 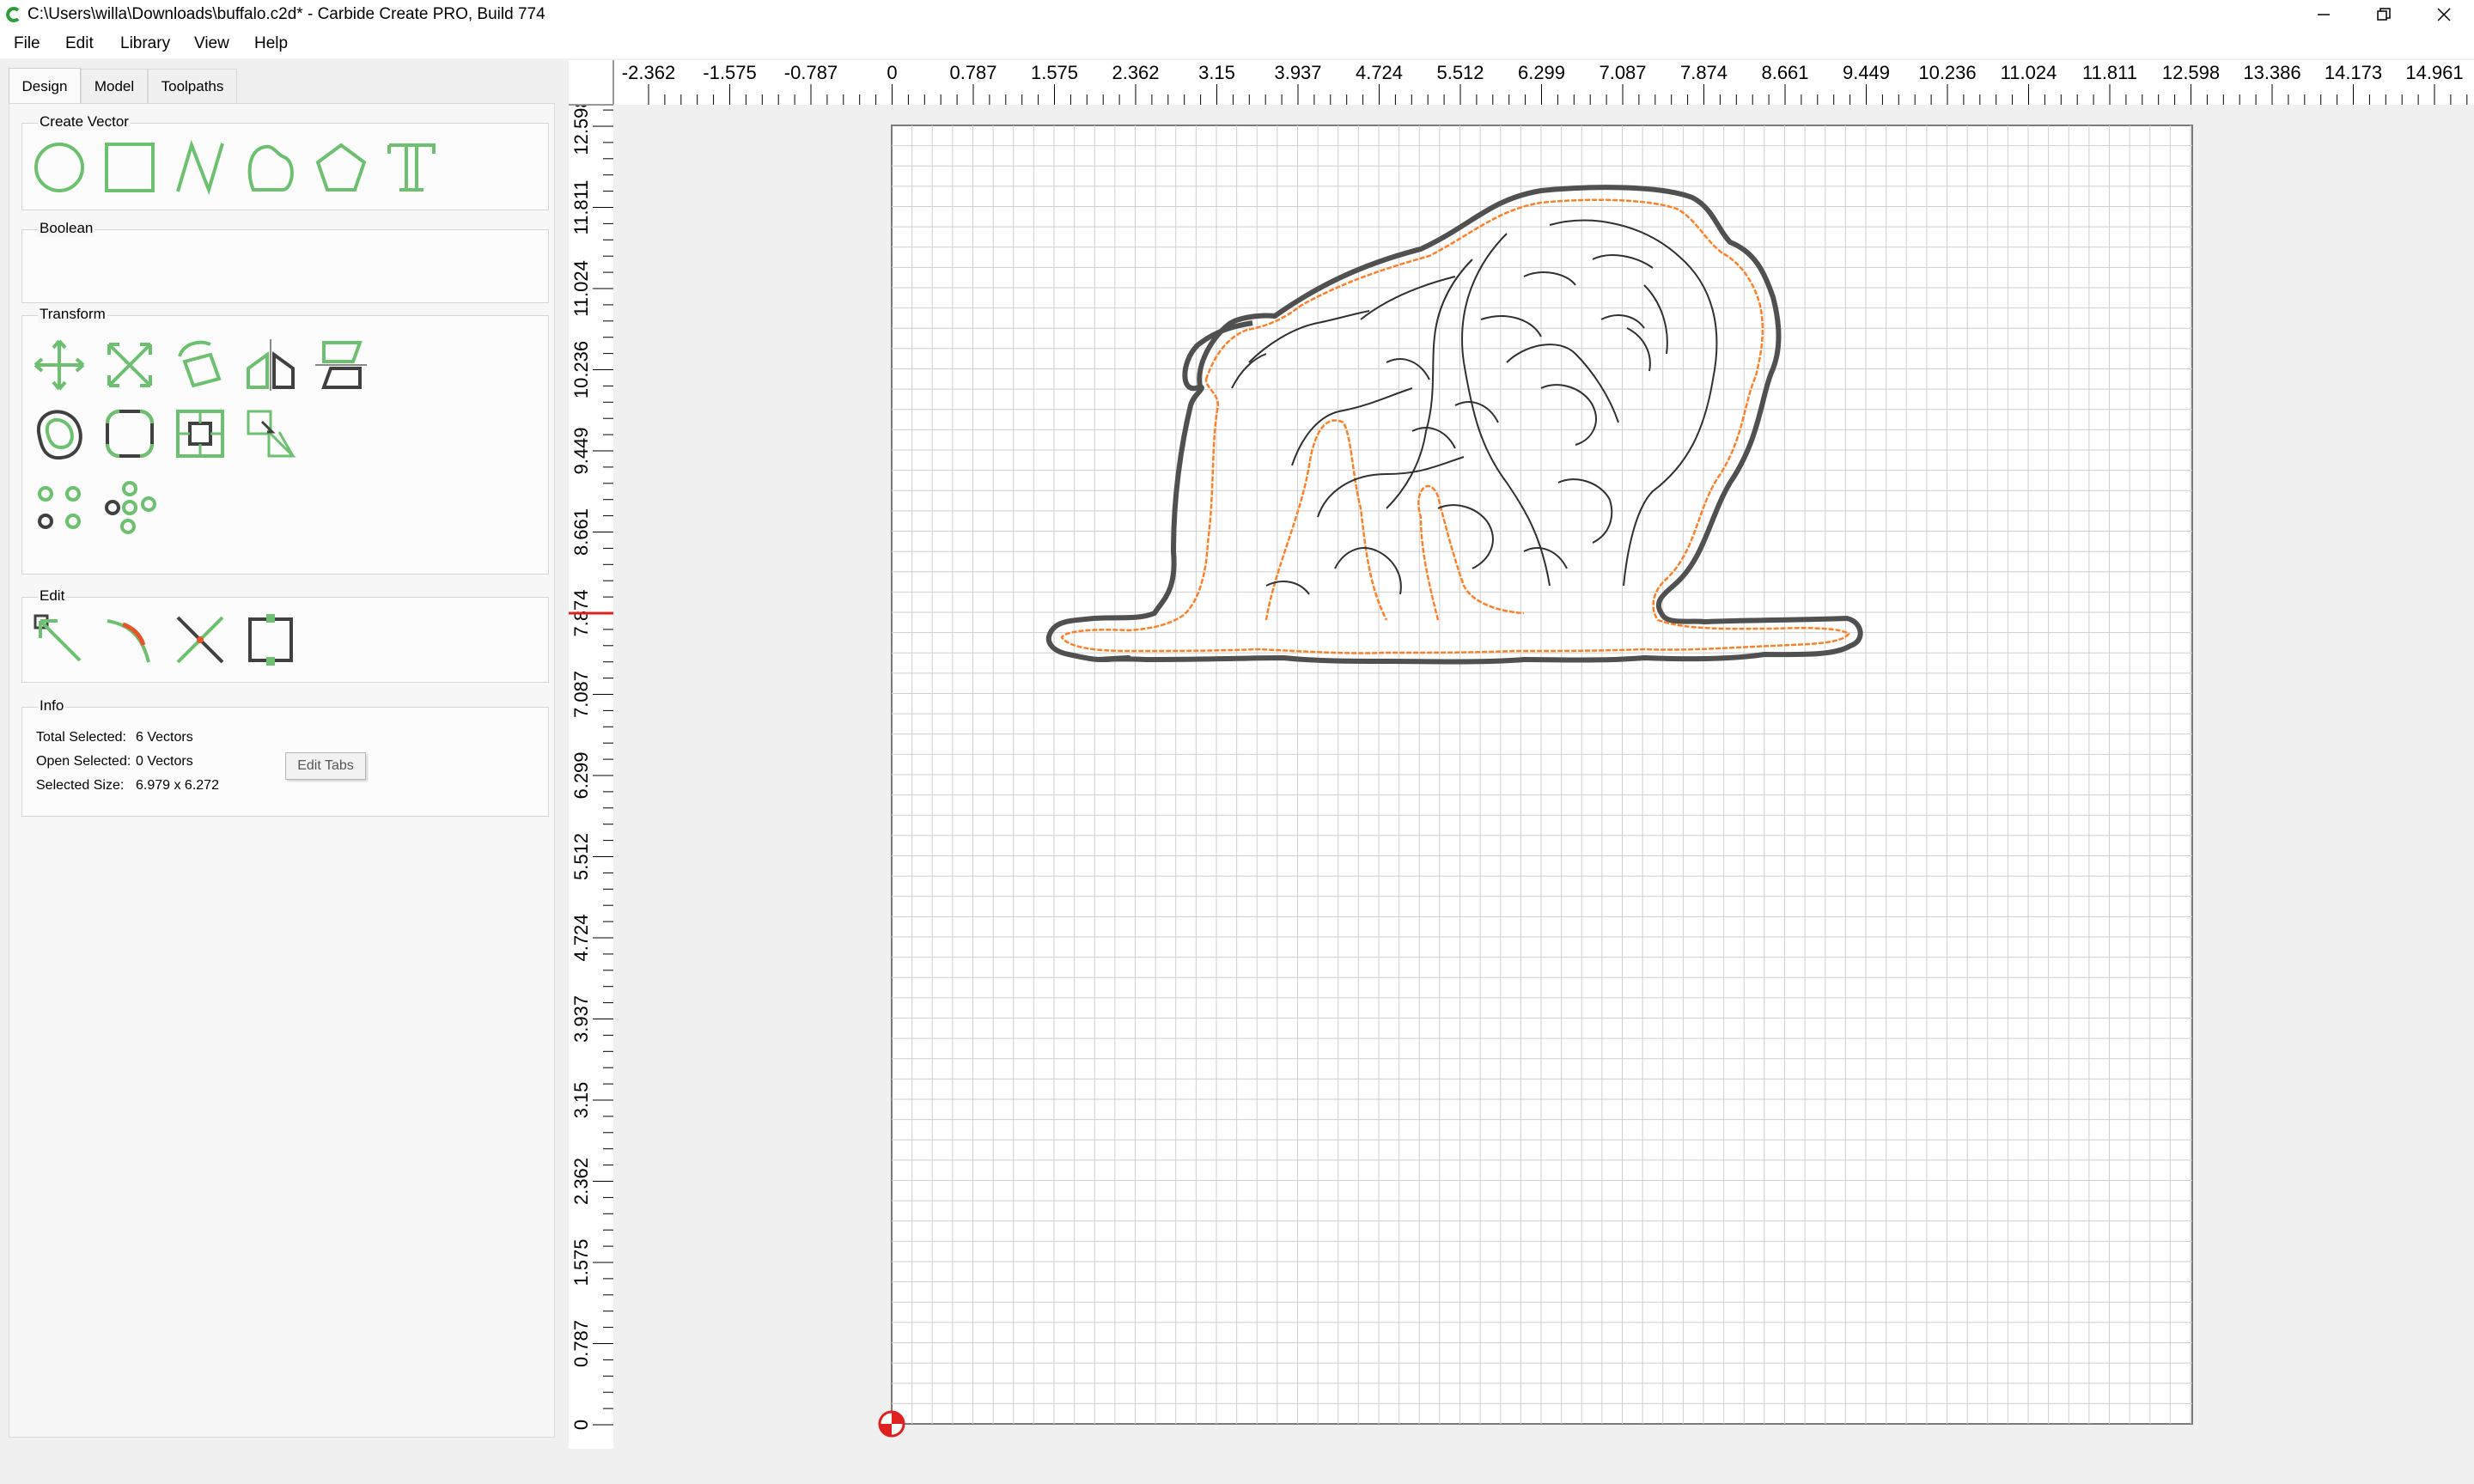 I want to click on edit-group: Edit, so click(x=285, y=635).